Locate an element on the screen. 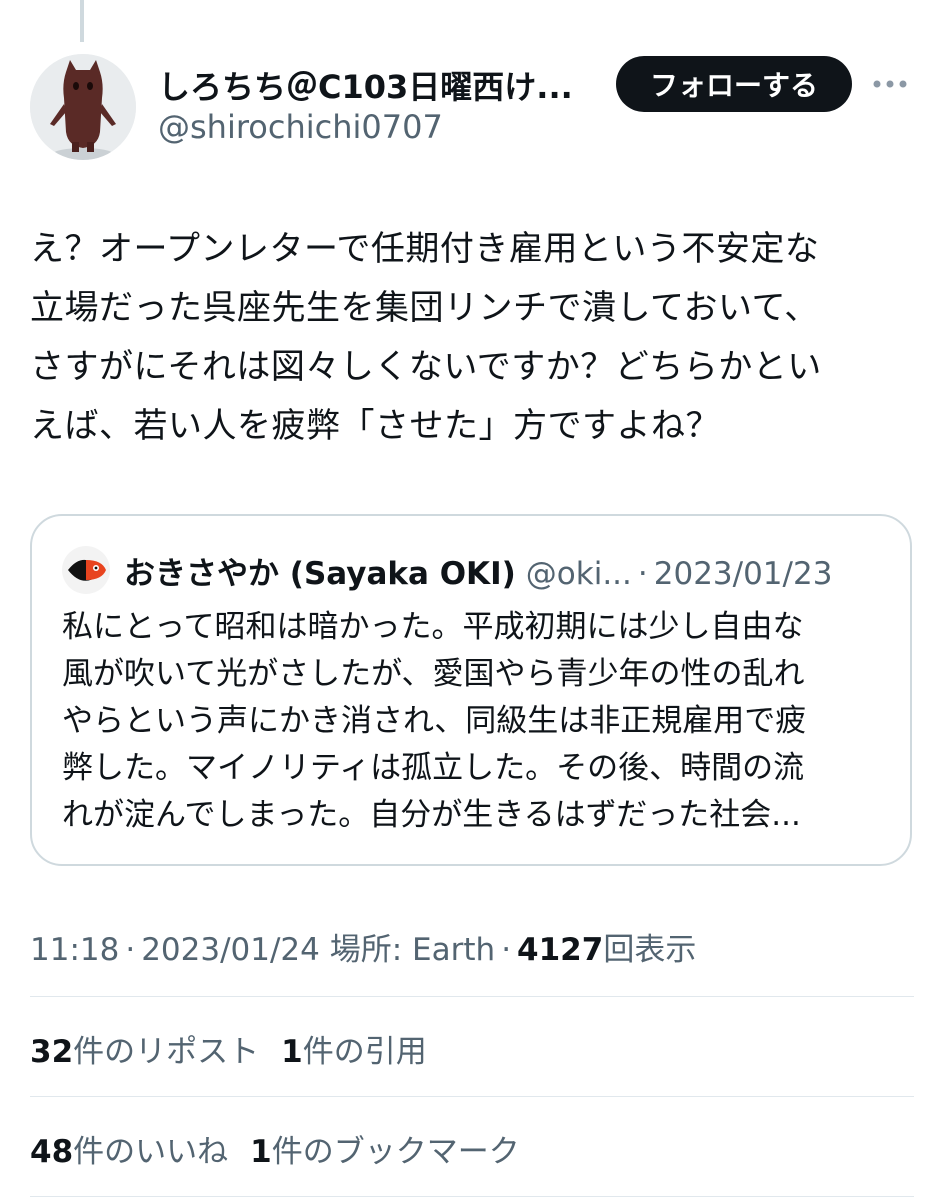  likes-stat: 48件のいいね is located at coordinates (129, 1152).